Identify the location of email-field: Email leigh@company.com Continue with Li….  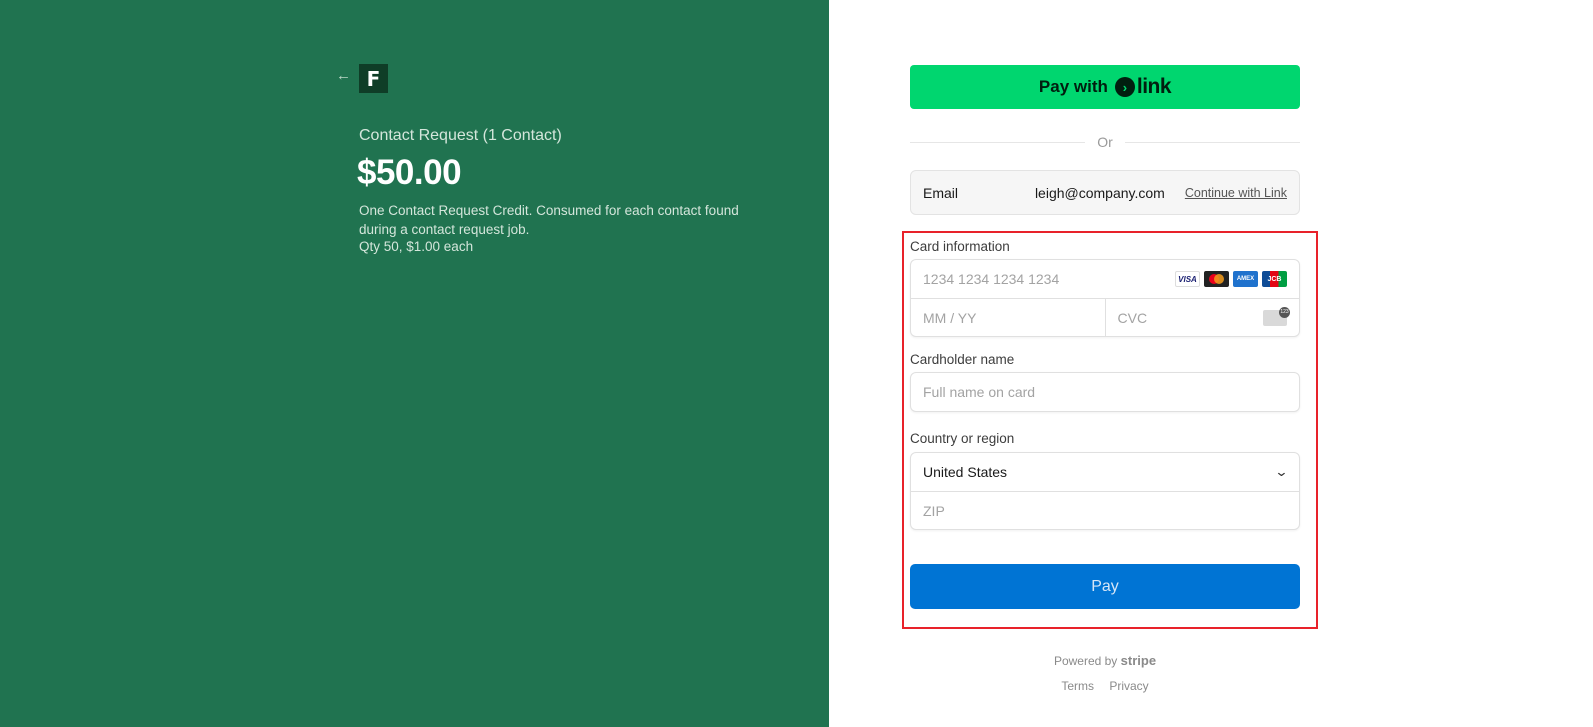
(1105, 192).